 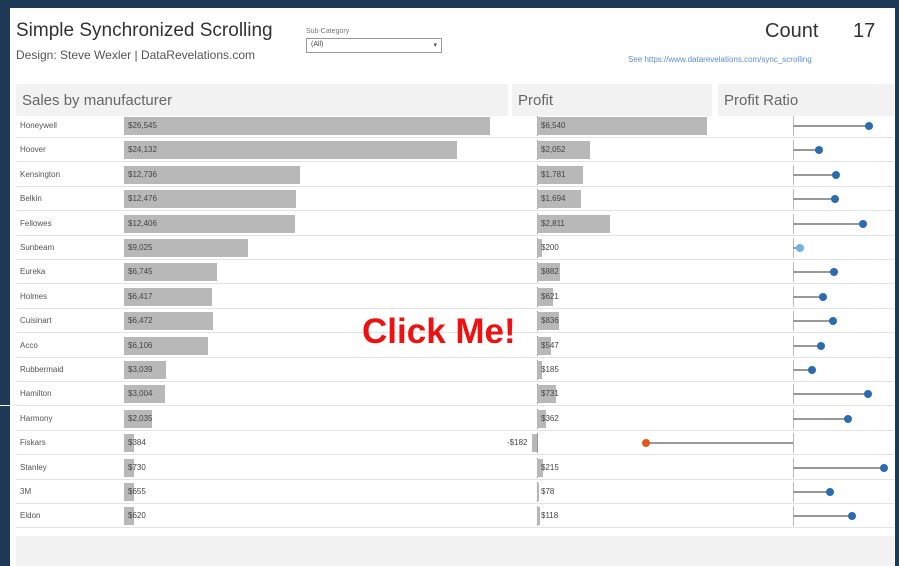 I want to click on manufacturer-label: Stanley, so click(x=33, y=467).